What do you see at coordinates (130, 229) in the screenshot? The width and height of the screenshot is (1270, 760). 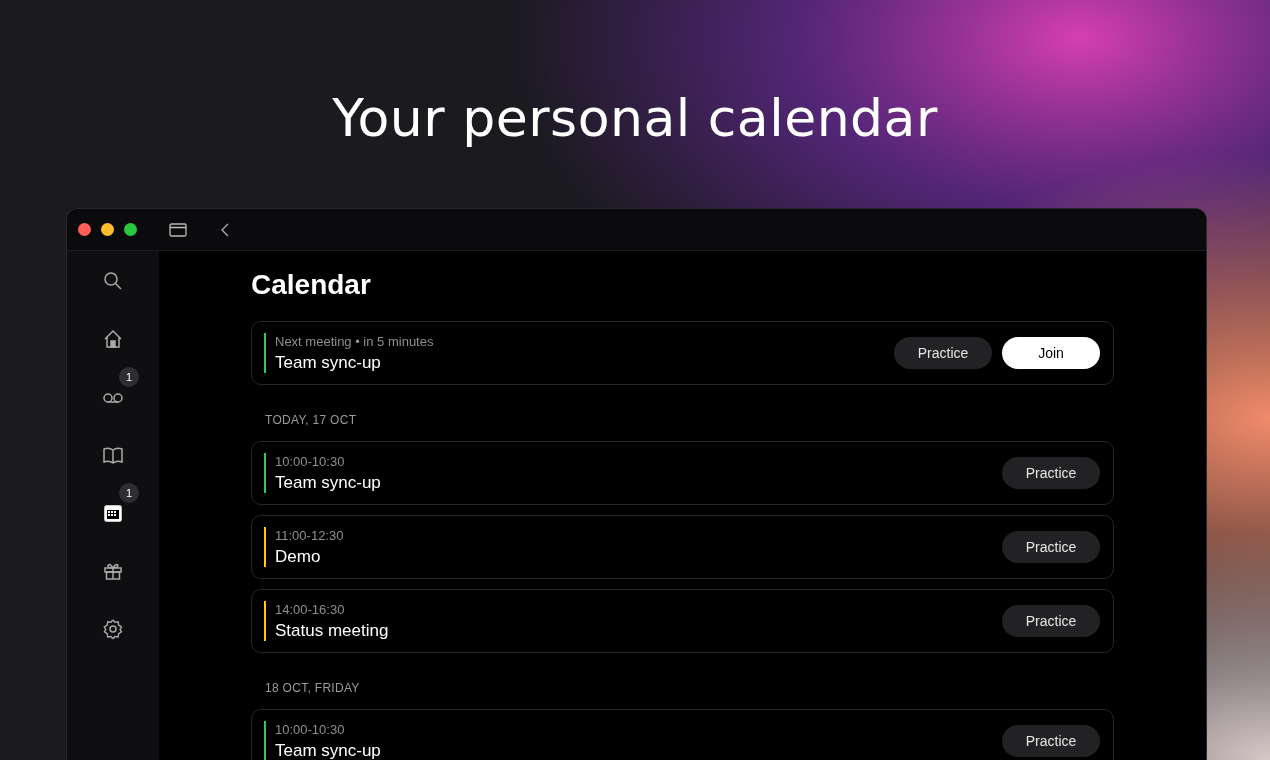 I see `maximize-button` at bounding box center [130, 229].